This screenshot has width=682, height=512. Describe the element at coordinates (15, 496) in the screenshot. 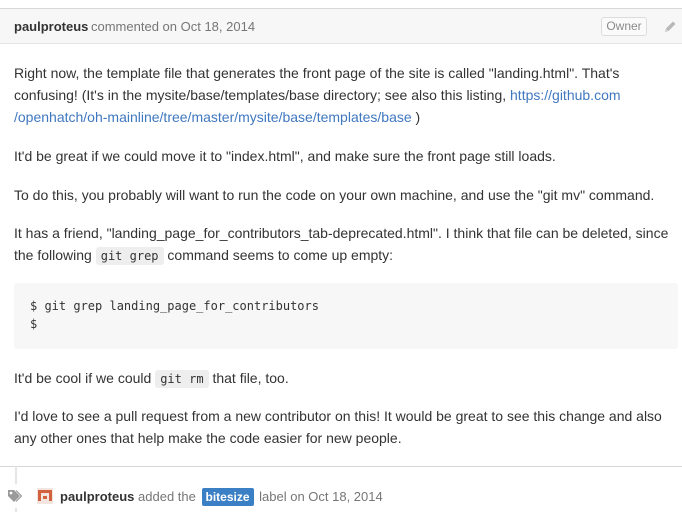

I see `tag-icon` at that location.